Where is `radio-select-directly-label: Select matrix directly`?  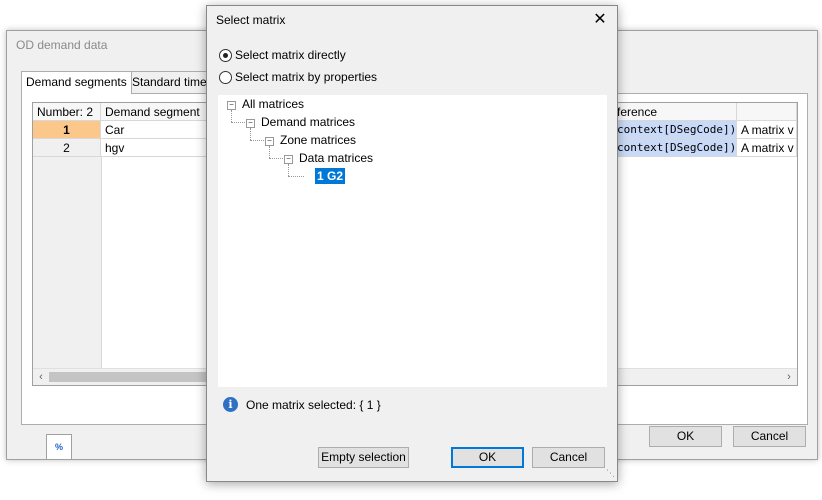 radio-select-directly-label: Select matrix directly is located at coordinates (290, 55).